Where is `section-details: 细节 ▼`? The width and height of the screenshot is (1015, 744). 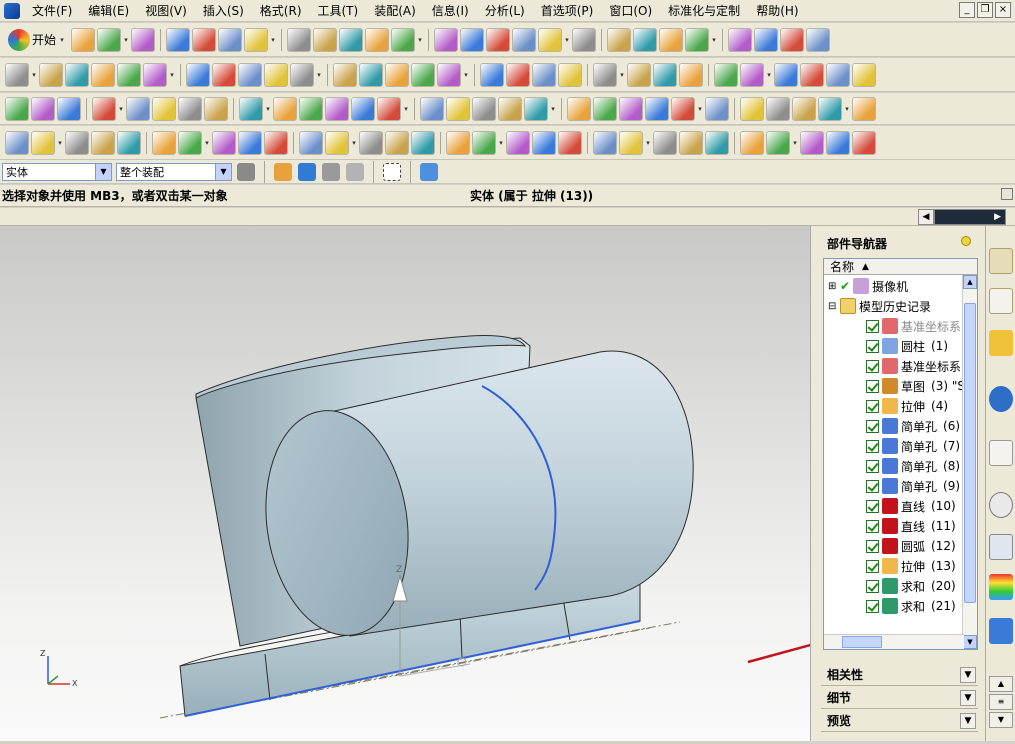 section-details: 细节 ▼ is located at coordinates (899, 698).